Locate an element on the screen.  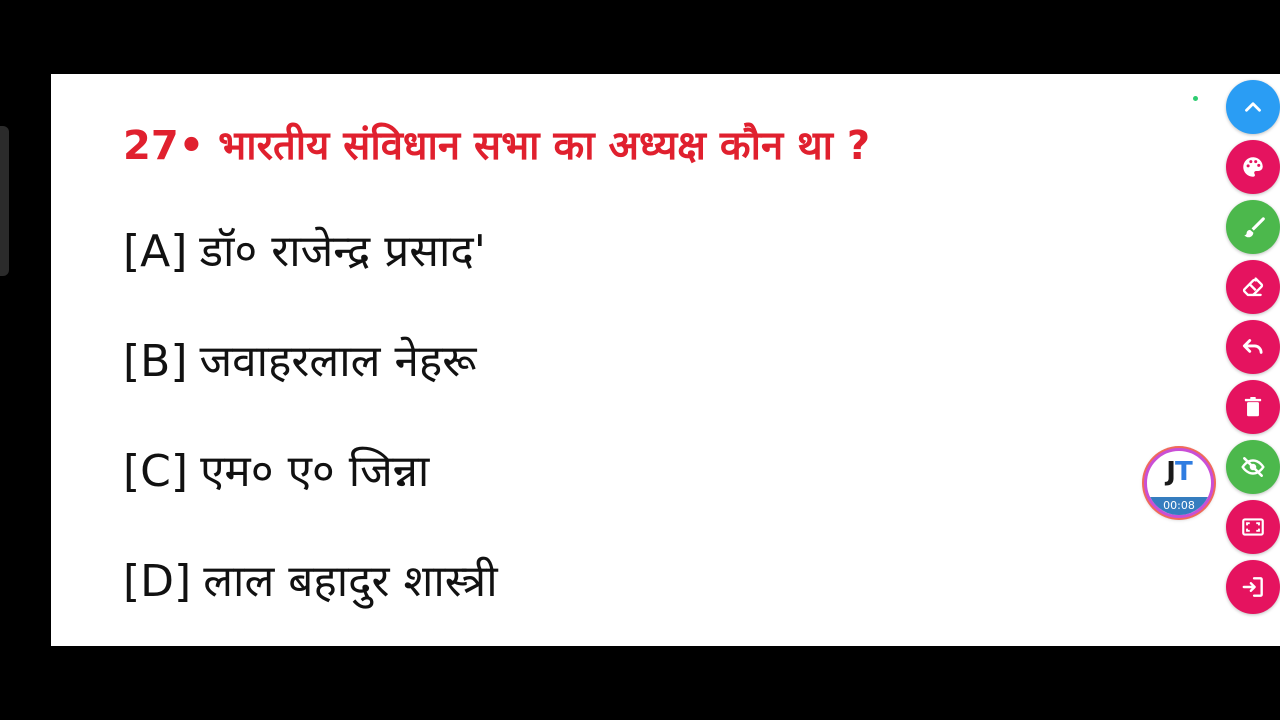
chevron-up-icon is located at coordinates (1253, 107).